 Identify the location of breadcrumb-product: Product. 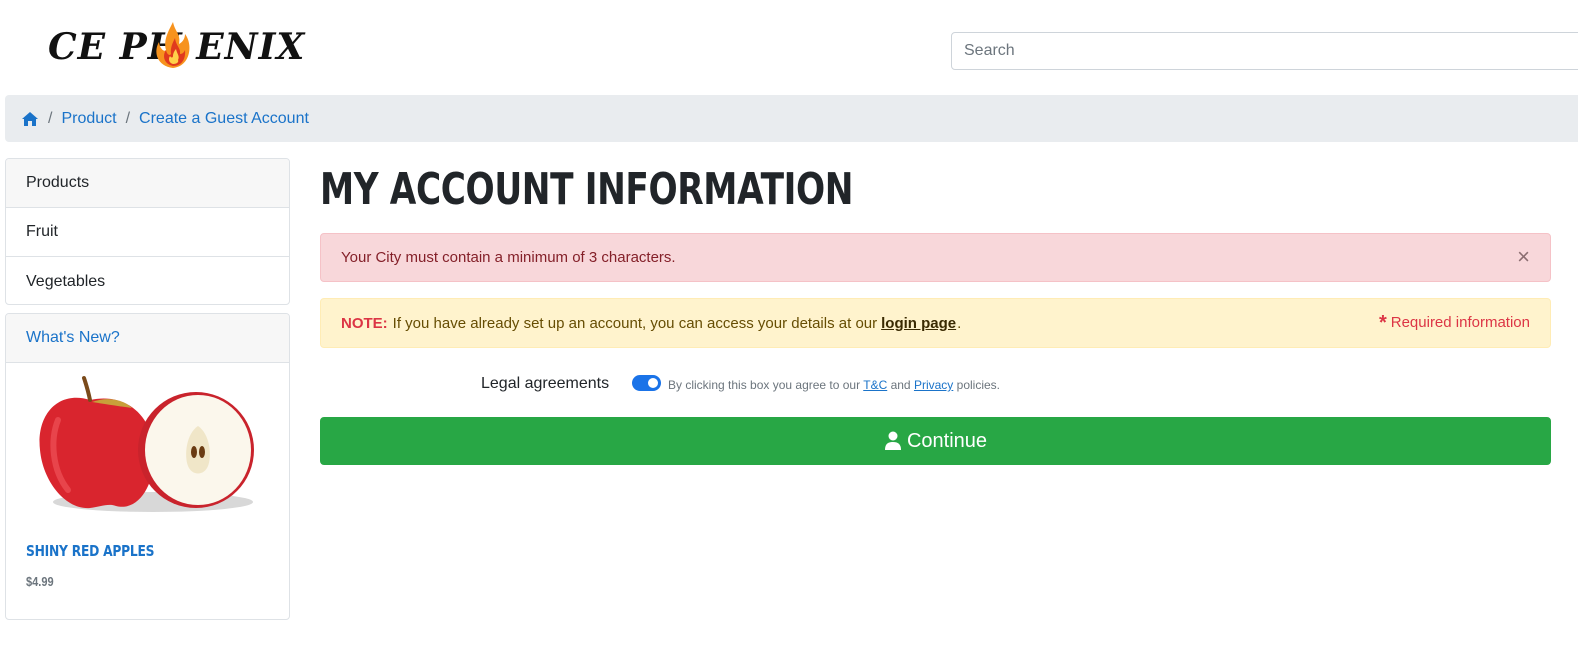
(88, 119).